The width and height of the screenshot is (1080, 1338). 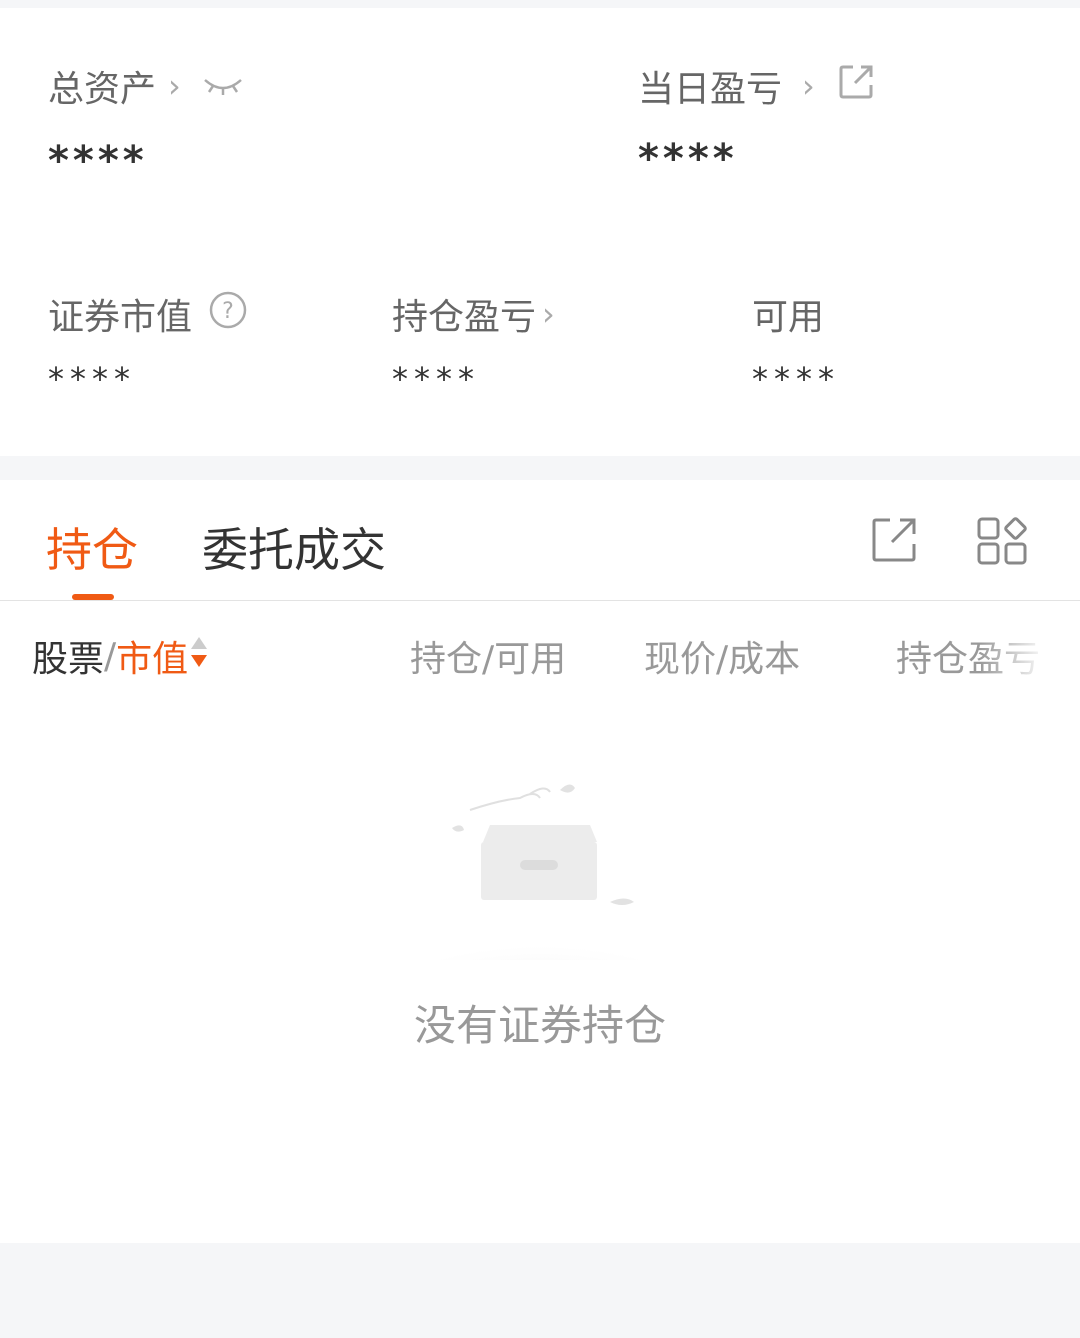 I want to click on position-pl-label: 持仓盈亏, so click(x=464, y=317).